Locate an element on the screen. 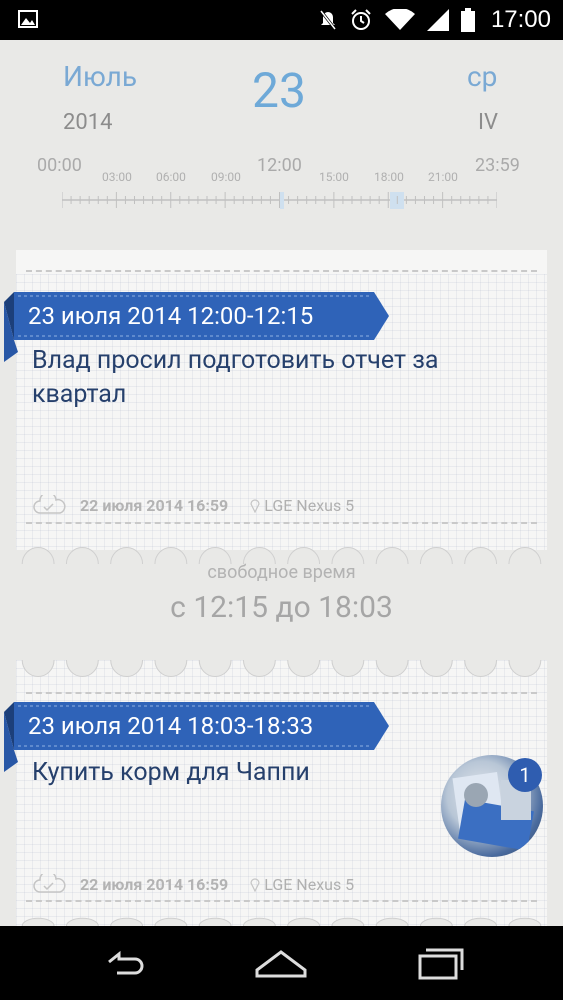 The image size is (563, 1000). timeline-tick-label: 15:00 is located at coordinates (334, 177).